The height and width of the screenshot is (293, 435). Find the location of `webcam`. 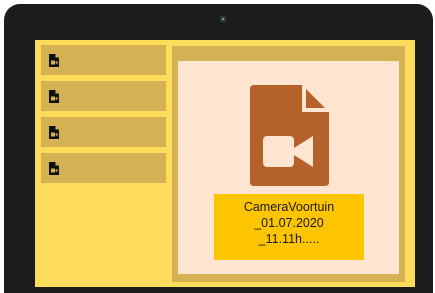

webcam is located at coordinates (223, 19).